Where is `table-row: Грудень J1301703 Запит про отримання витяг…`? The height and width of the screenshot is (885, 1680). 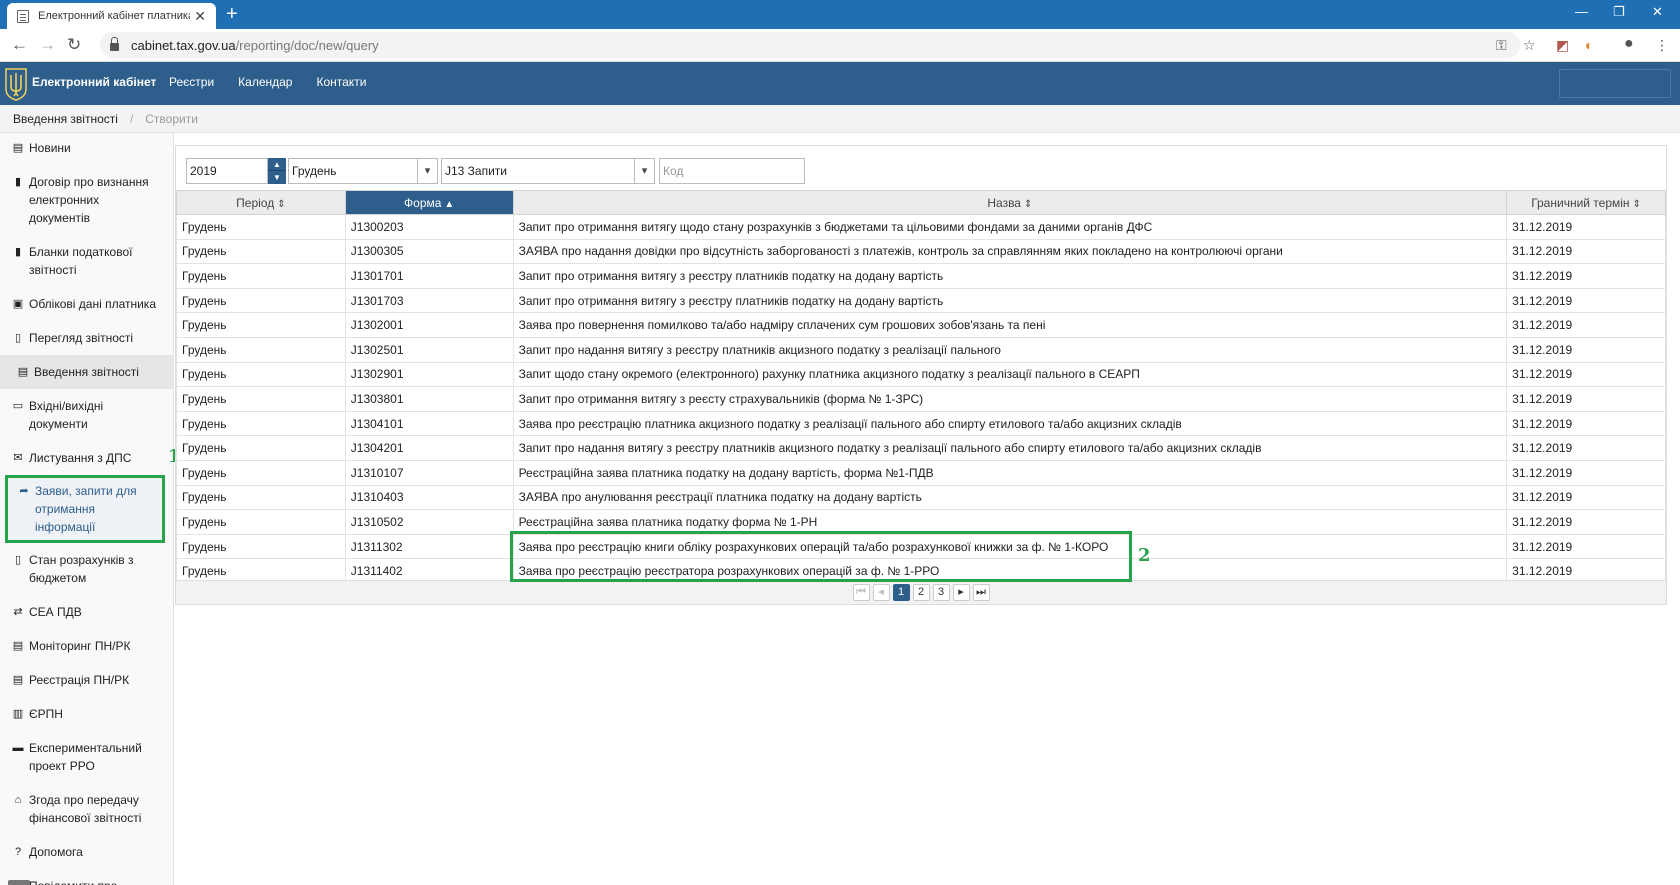
table-row: Грудень J1301703 Запит про отримання витяг… is located at coordinates (921, 300).